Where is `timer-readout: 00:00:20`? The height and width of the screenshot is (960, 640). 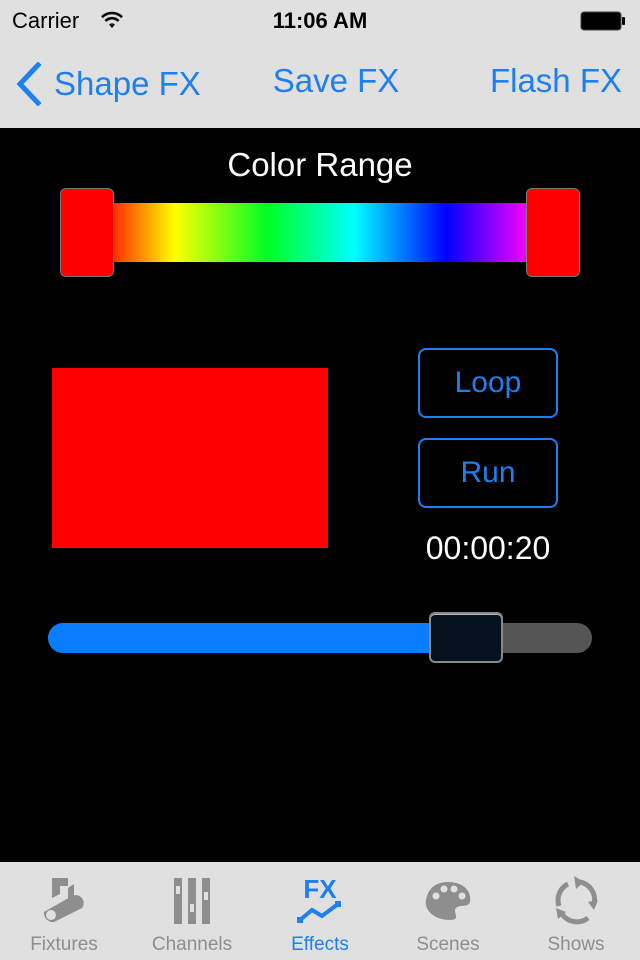 timer-readout: 00:00:20 is located at coordinates (488, 548).